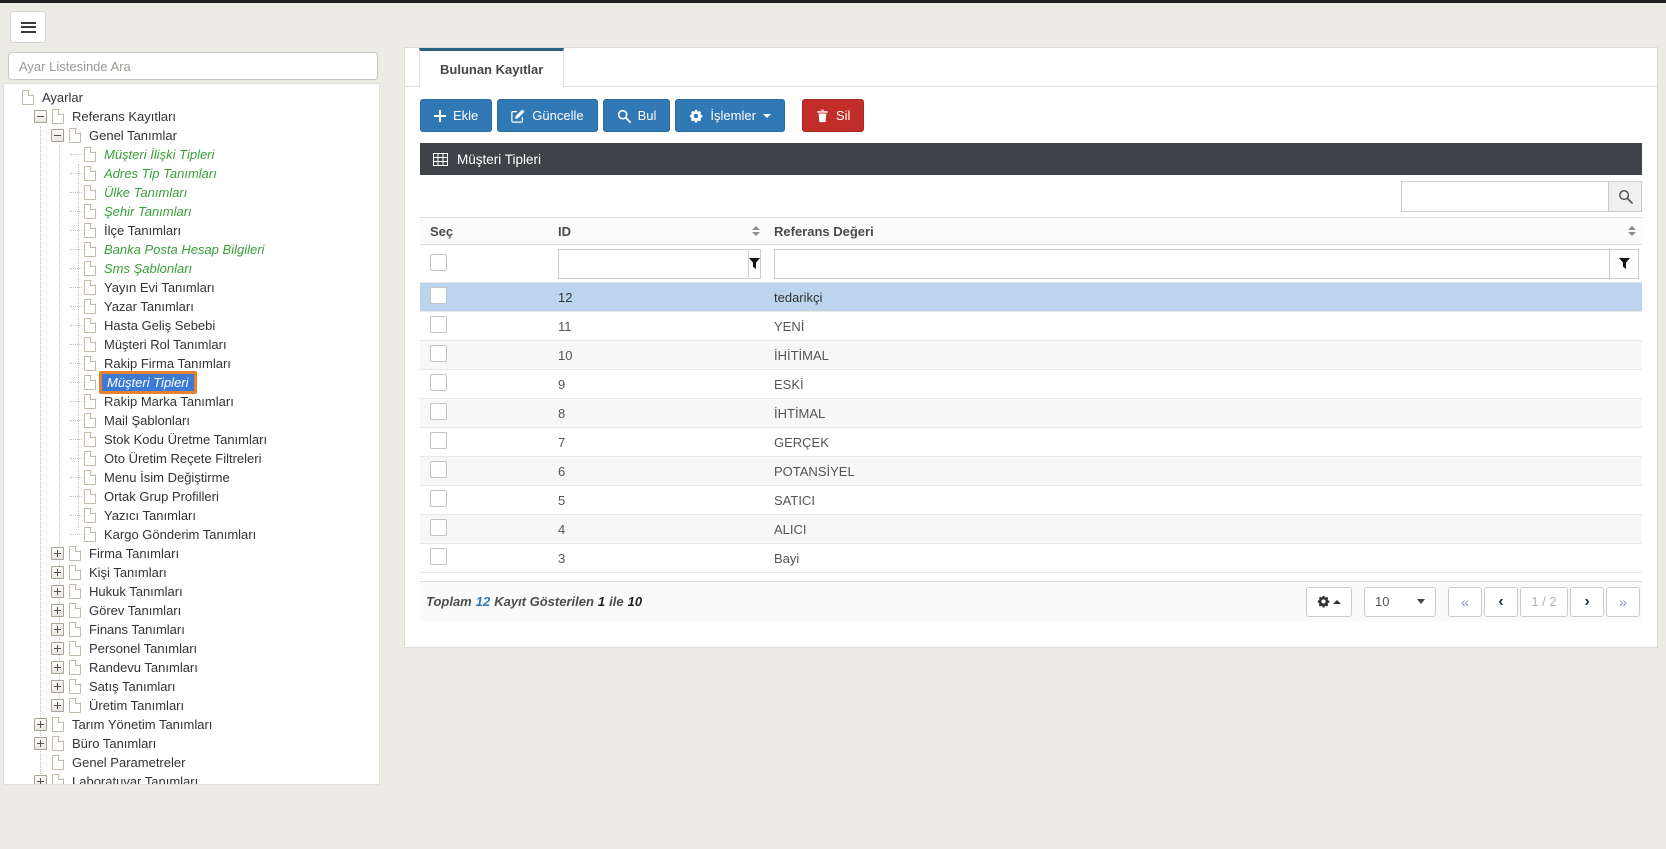 This screenshot has width=1666, height=849. What do you see at coordinates (656, 231) in the screenshot?
I see `column-header-id: ID` at bounding box center [656, 231].